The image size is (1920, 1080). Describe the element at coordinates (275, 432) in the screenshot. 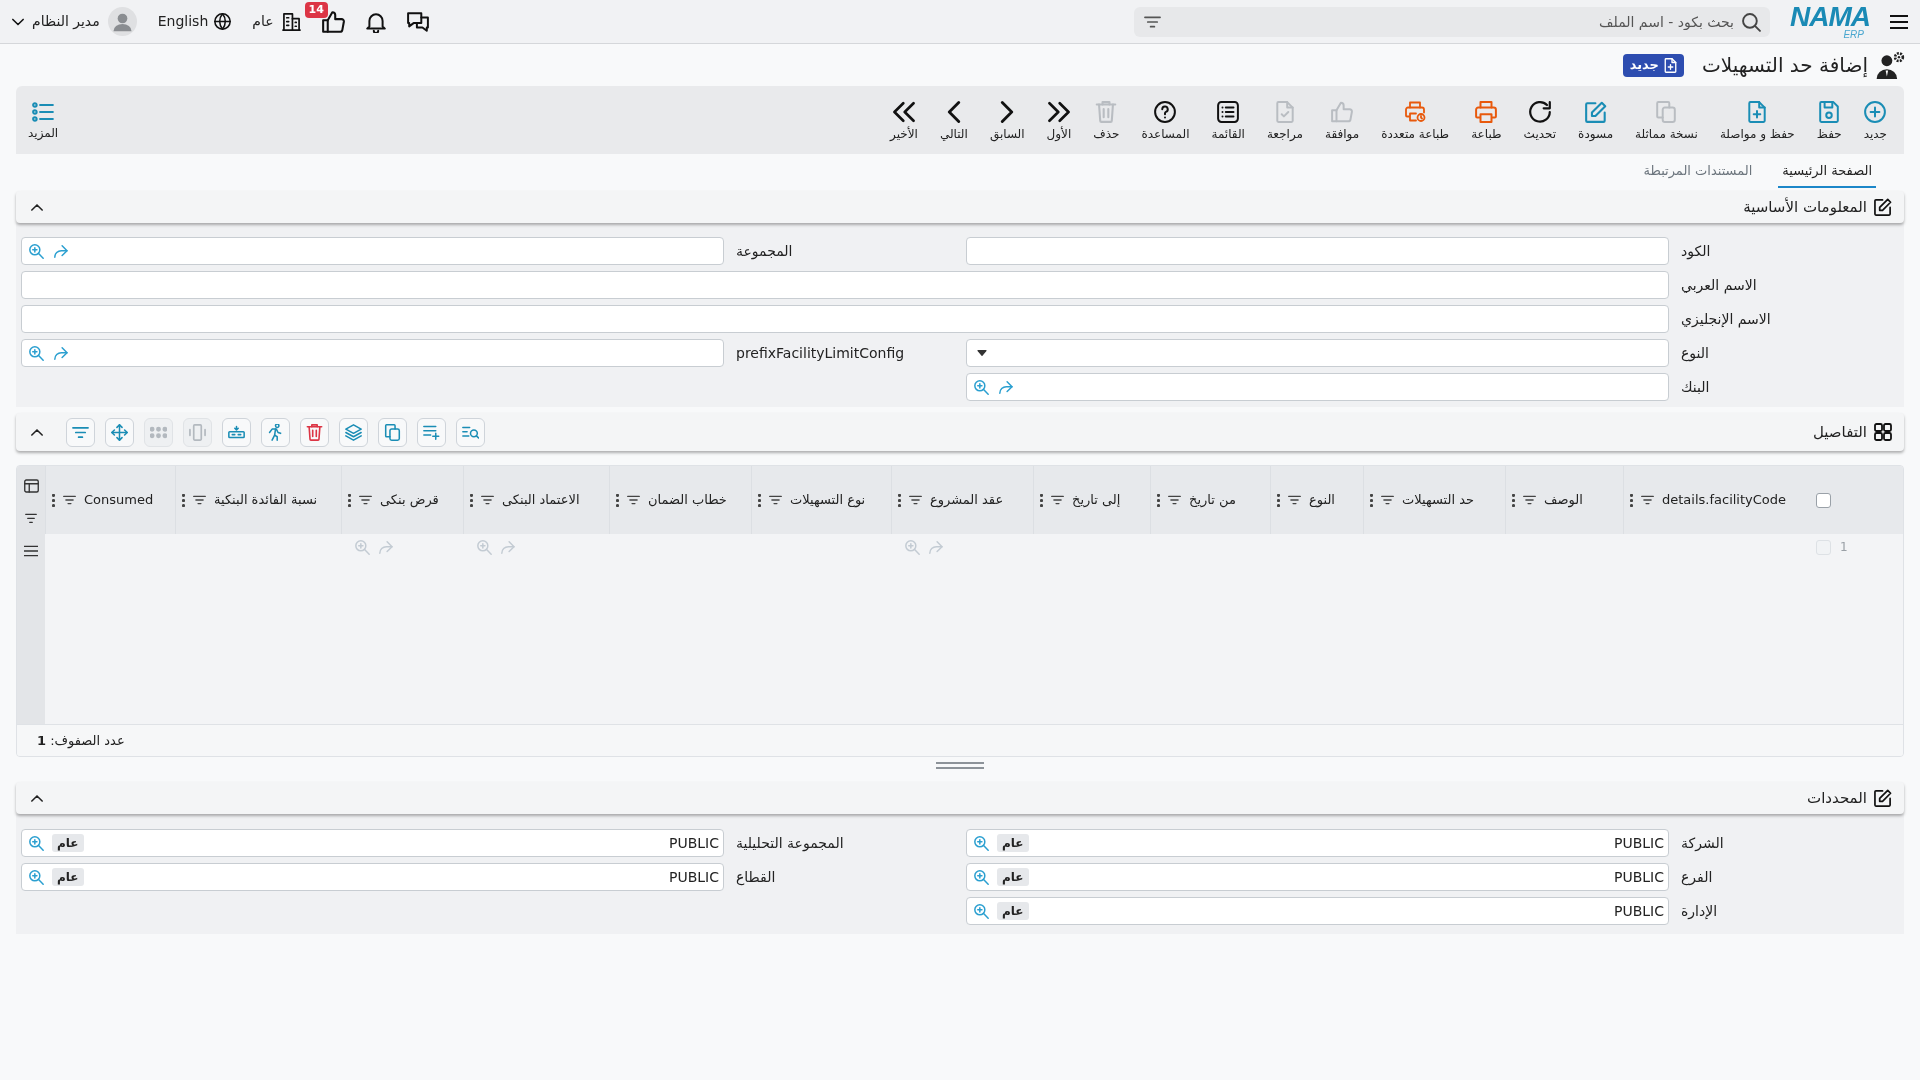

I see `run-button` at that location.